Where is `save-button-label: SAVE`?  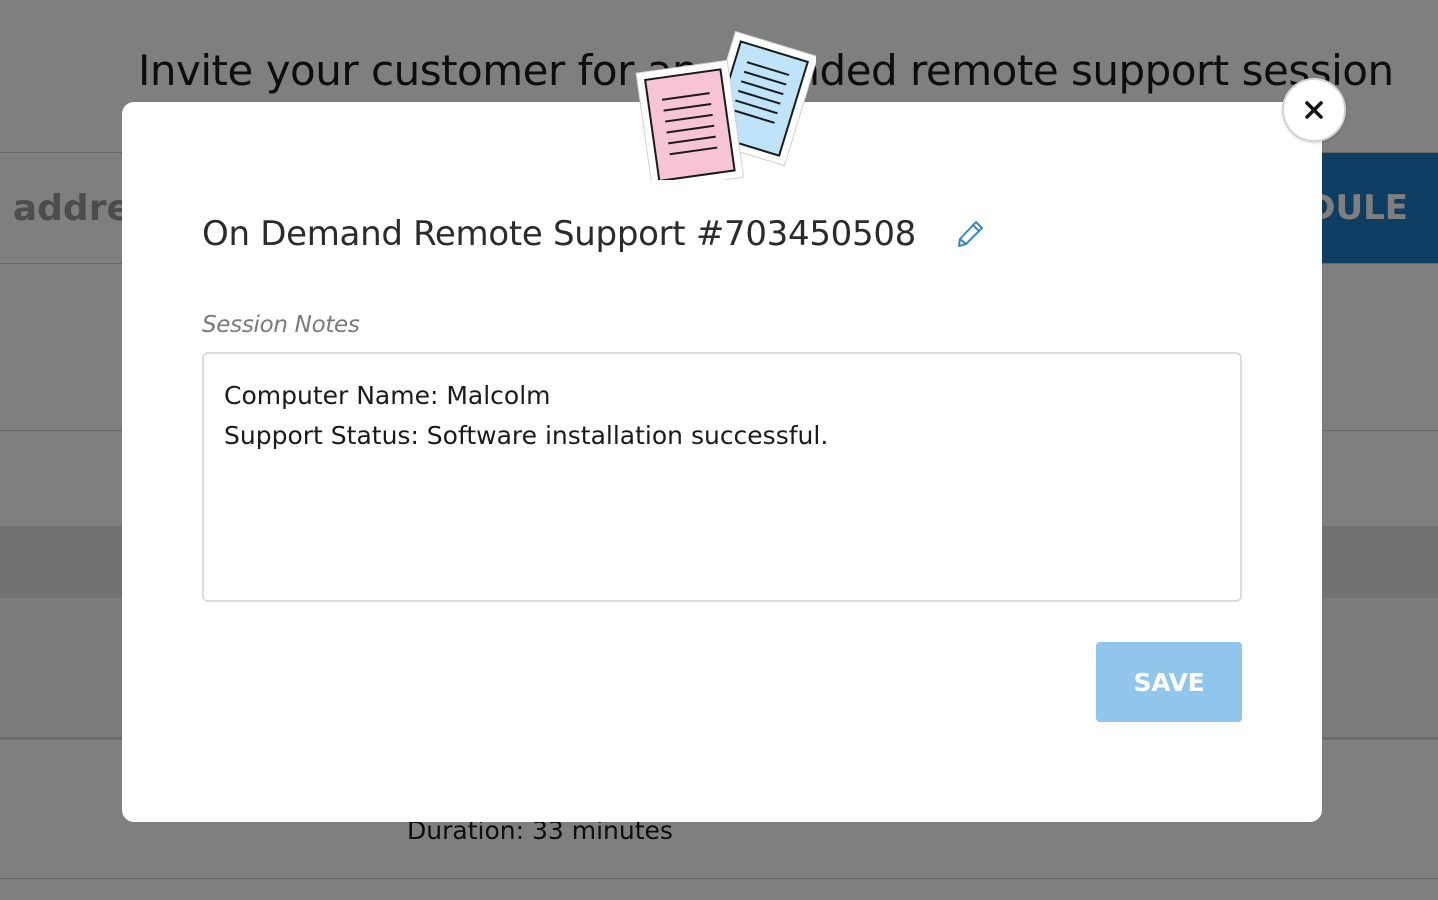
save-button-label: SAVE is located at coordinates (1169, 682).